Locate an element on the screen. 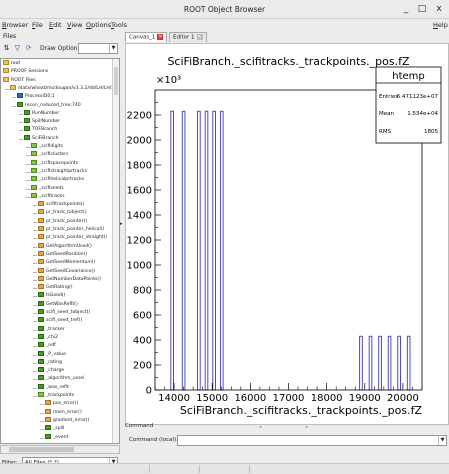  y-tick-label: 600 is located at coordinates (142, 316).